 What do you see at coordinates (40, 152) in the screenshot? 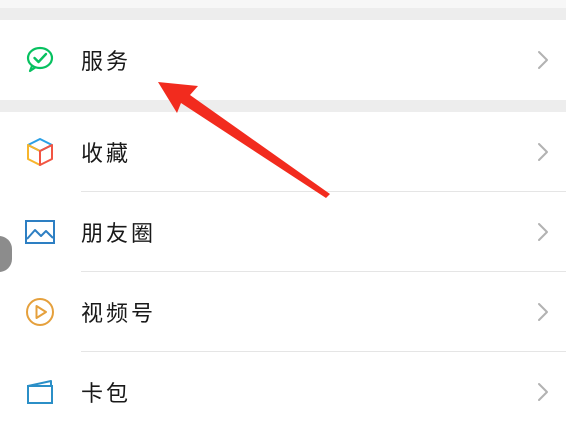
I see `favorites-cube-icon` at bounding box center [40, 152].